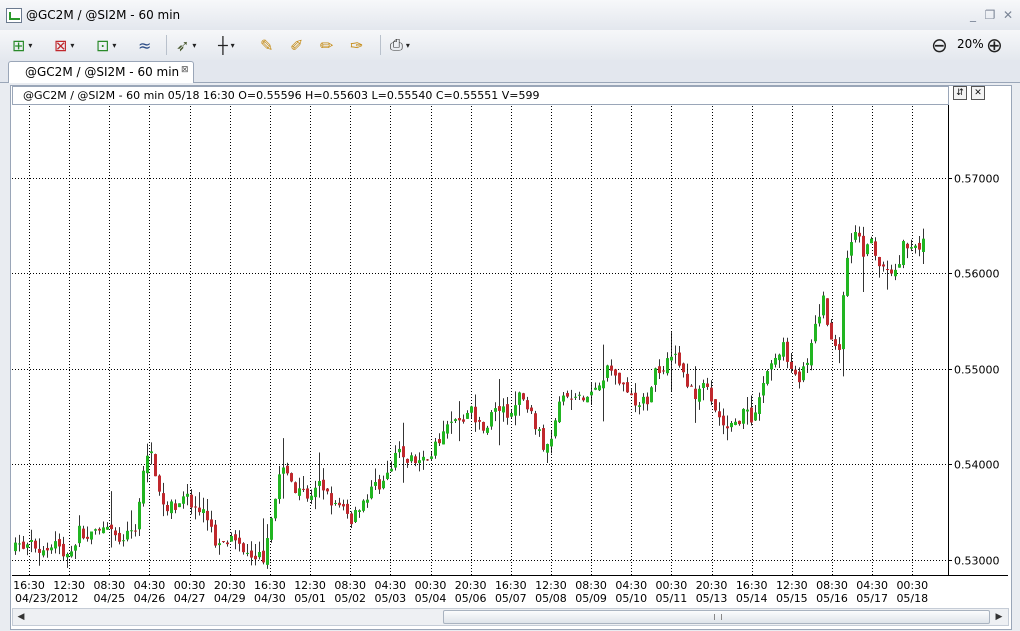 The height and width of the screenshot is (631, 1020). What do you see at coordinates (999, 617) in the screenshot?
I see `scroll-right-icon: ▶` at bounding box center [999, 617].